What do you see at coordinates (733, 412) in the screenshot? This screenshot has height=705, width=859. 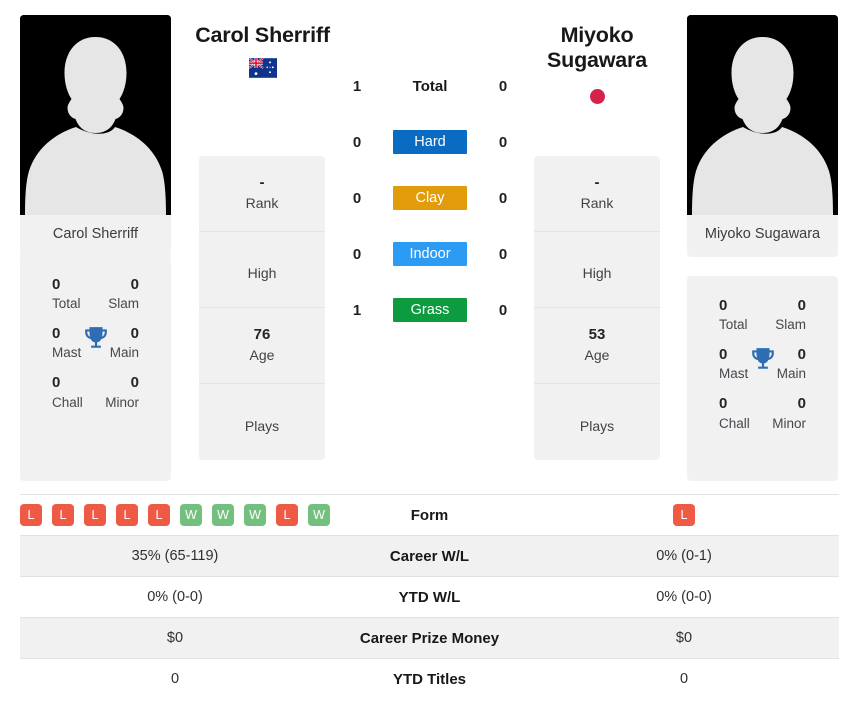 I see `titles-chall-right: 0 Chall` at bounding box center [733, 412].